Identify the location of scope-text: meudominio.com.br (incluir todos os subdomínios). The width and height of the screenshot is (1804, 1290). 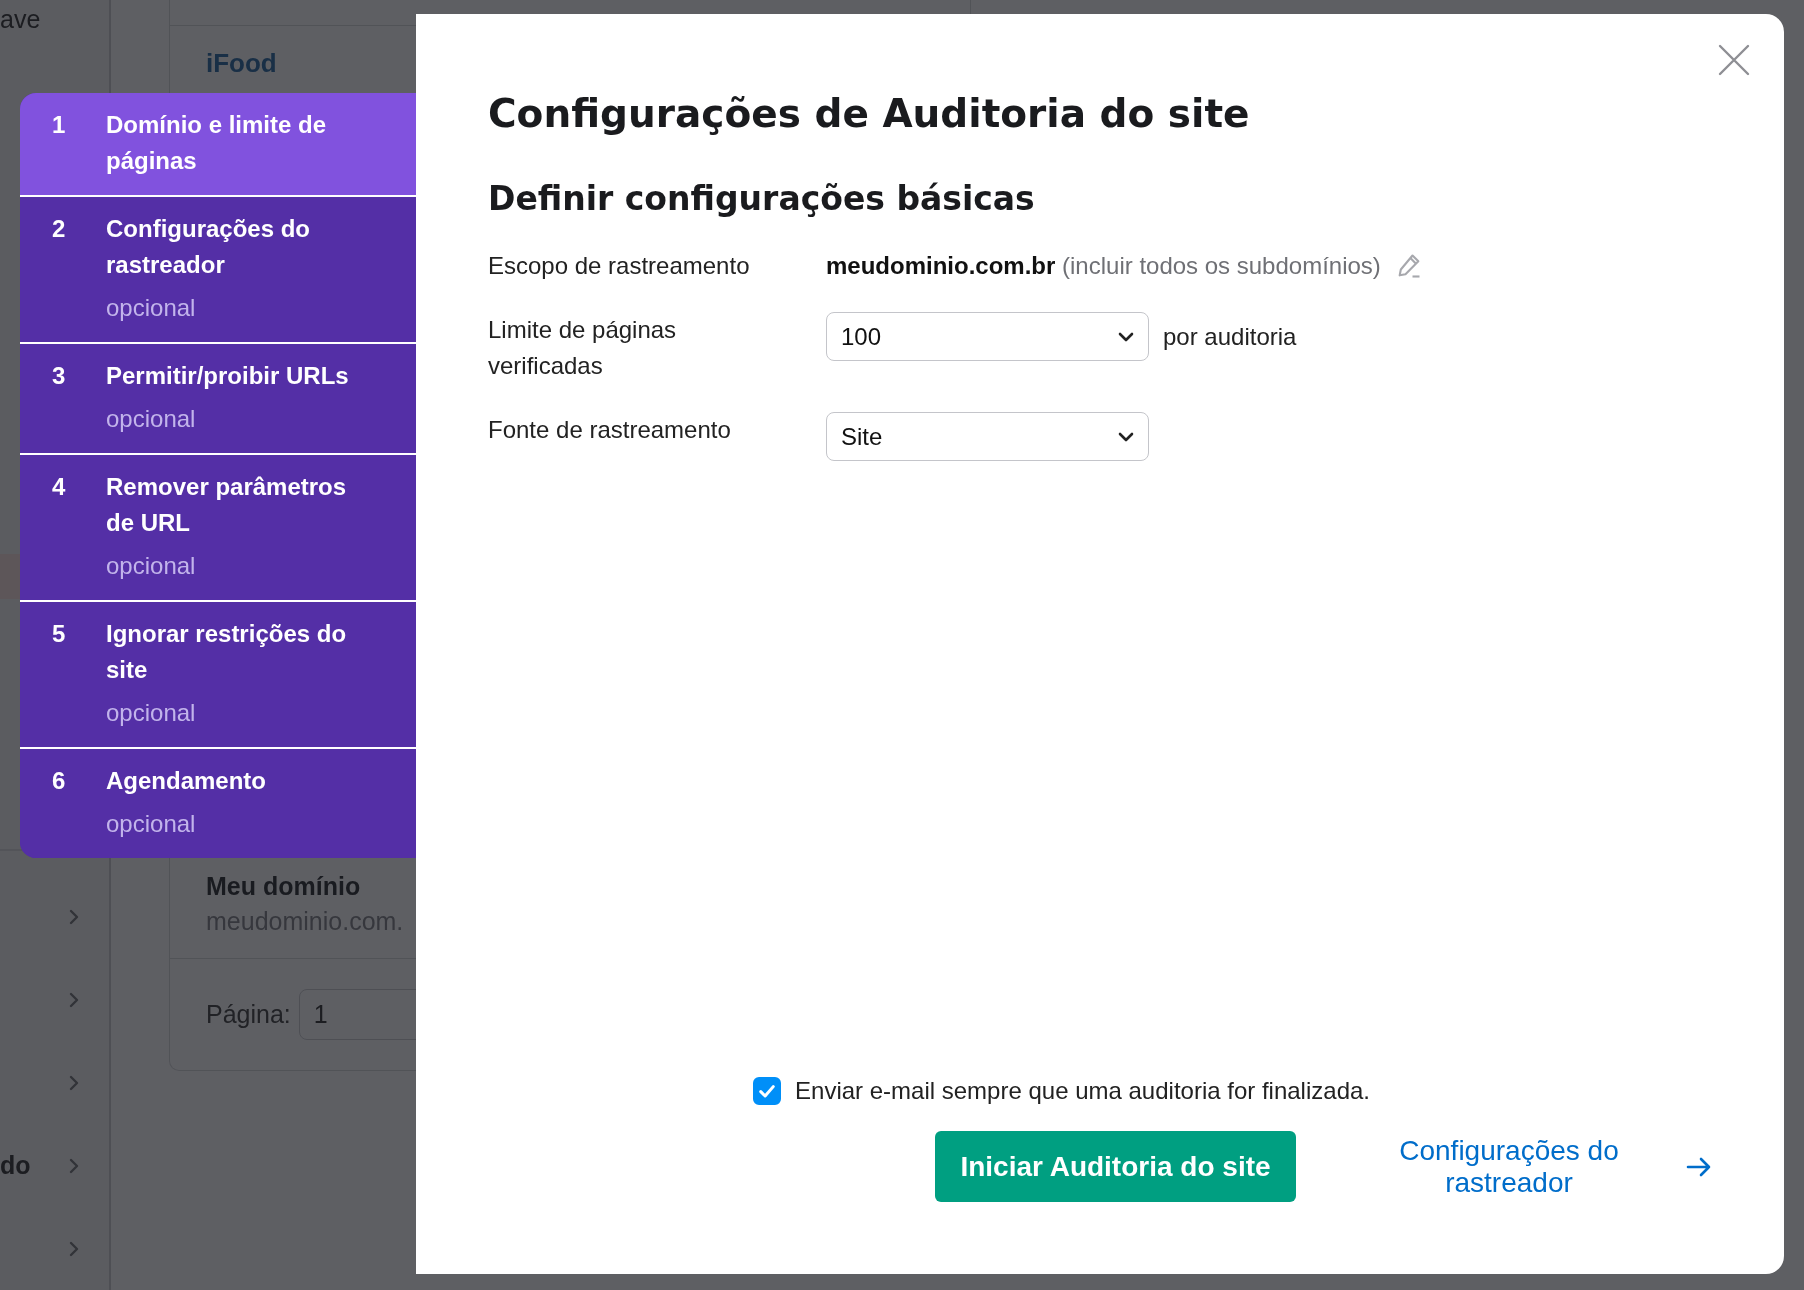
(1103, 266).